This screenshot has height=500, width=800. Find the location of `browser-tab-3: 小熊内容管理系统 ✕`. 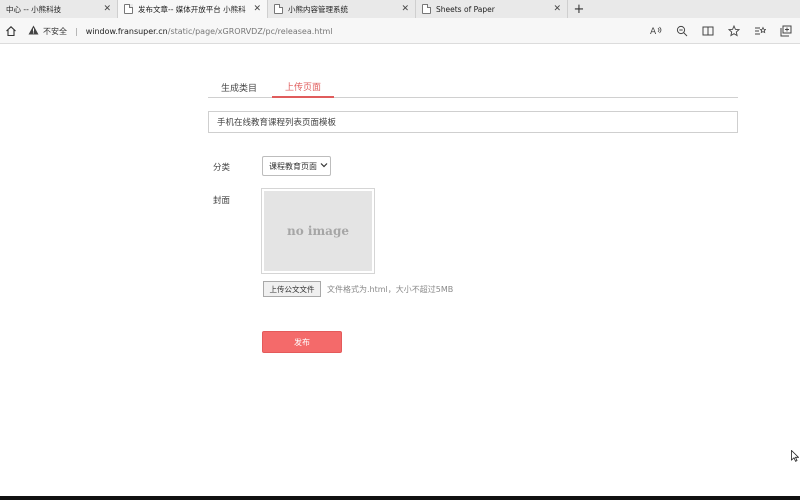

browser-tab-3: 小熊内容管理系统 ✕ is located at coordinates (342, 9).